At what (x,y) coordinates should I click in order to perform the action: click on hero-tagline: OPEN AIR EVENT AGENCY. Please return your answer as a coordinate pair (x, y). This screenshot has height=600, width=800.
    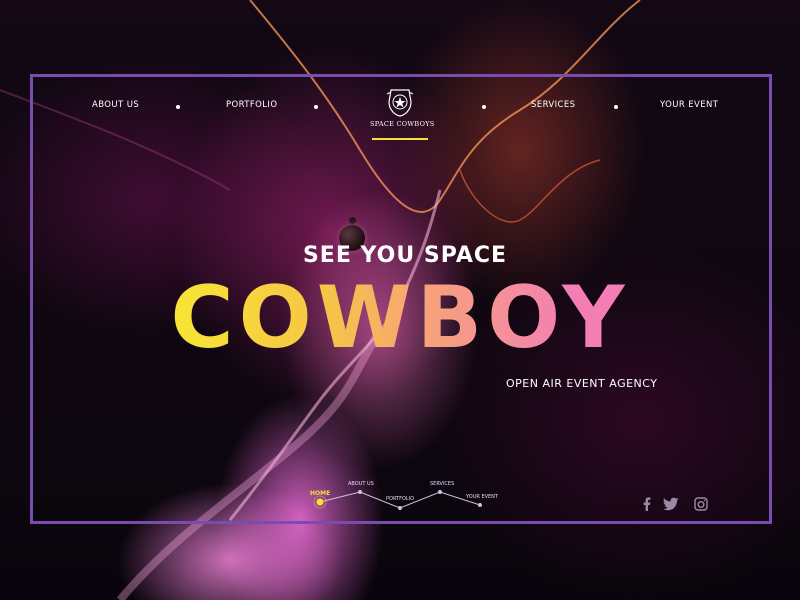
    Looking at the image, I should click on (582, 383).